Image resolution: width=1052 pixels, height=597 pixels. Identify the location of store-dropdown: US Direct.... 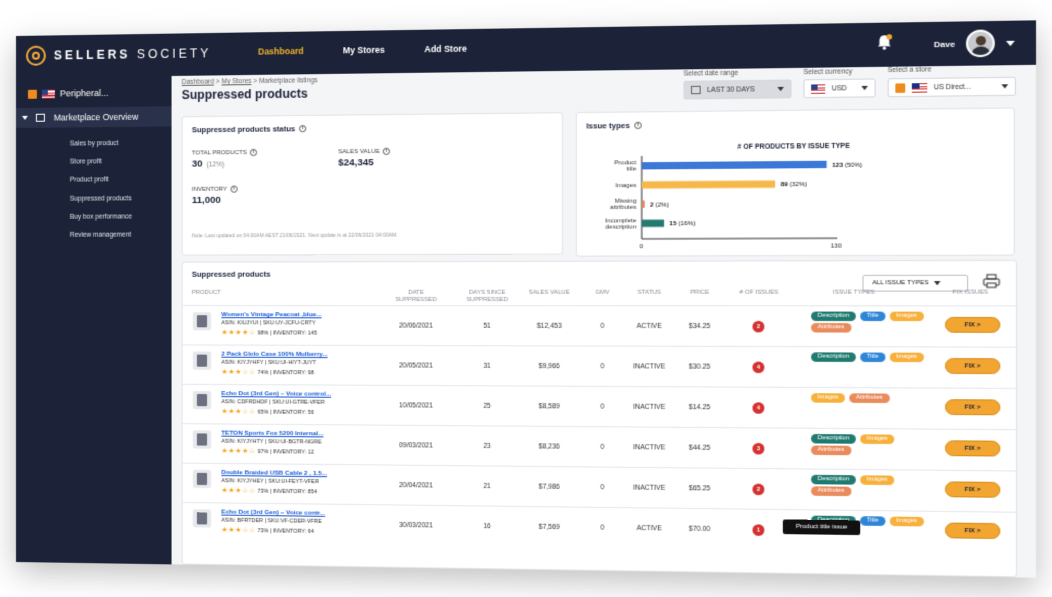
(951, 87).